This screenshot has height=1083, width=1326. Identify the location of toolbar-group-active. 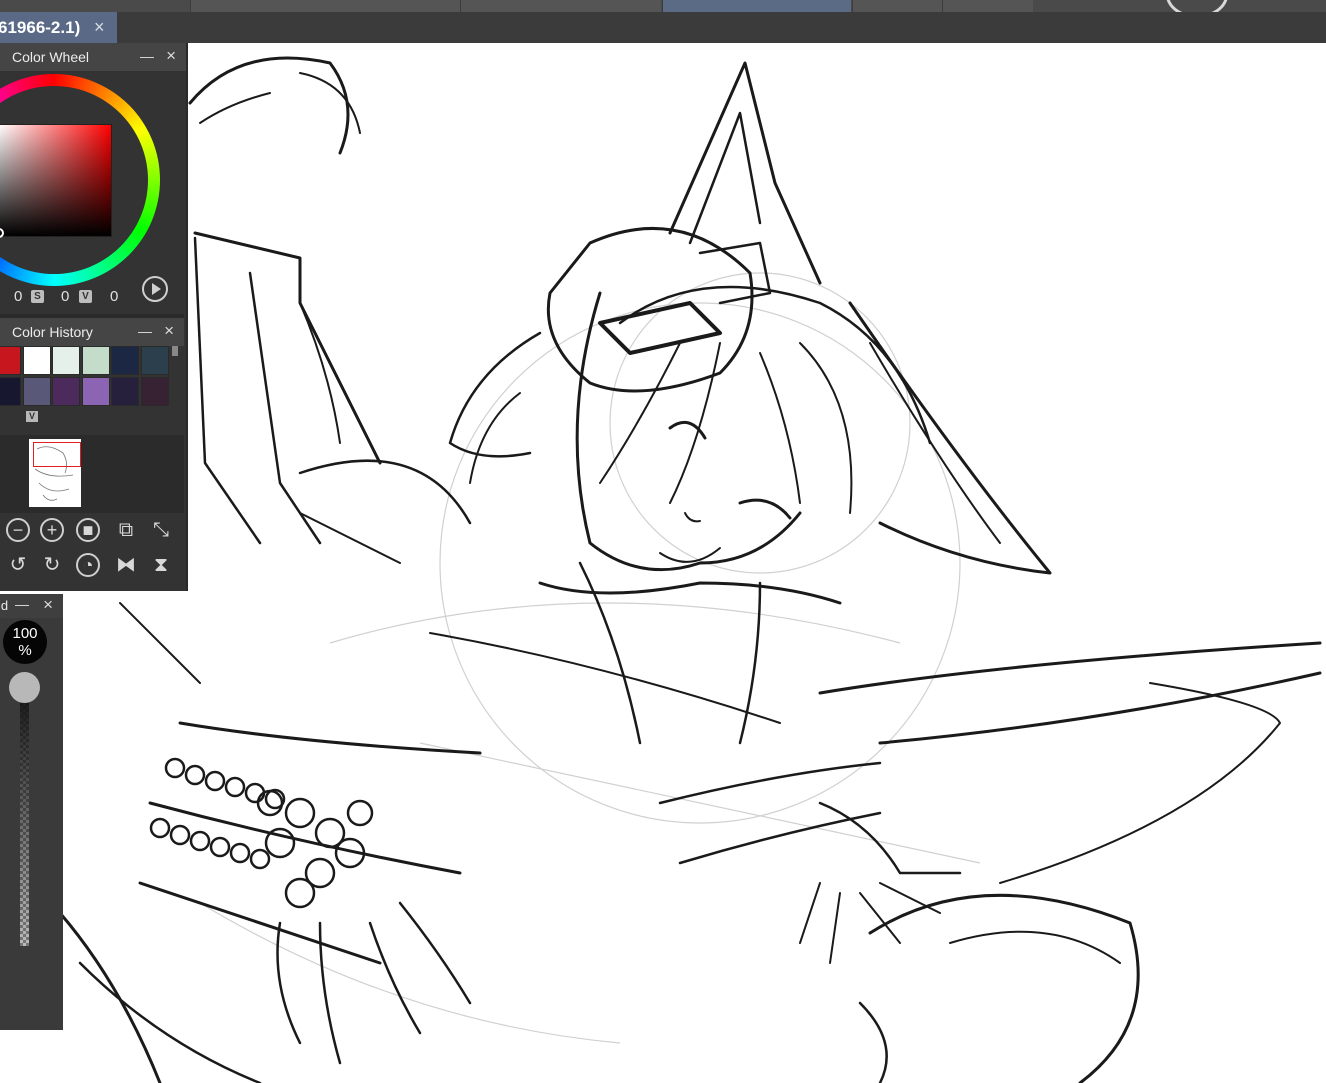
(756, 6).